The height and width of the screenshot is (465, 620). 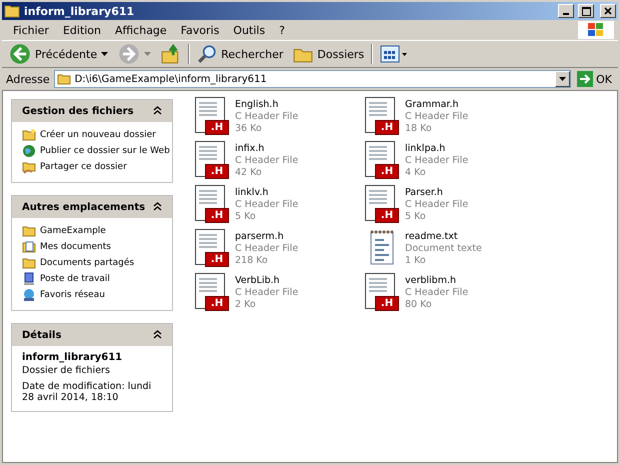 I want to click on file-size: 218 Ko, so click(x=252, y=261).